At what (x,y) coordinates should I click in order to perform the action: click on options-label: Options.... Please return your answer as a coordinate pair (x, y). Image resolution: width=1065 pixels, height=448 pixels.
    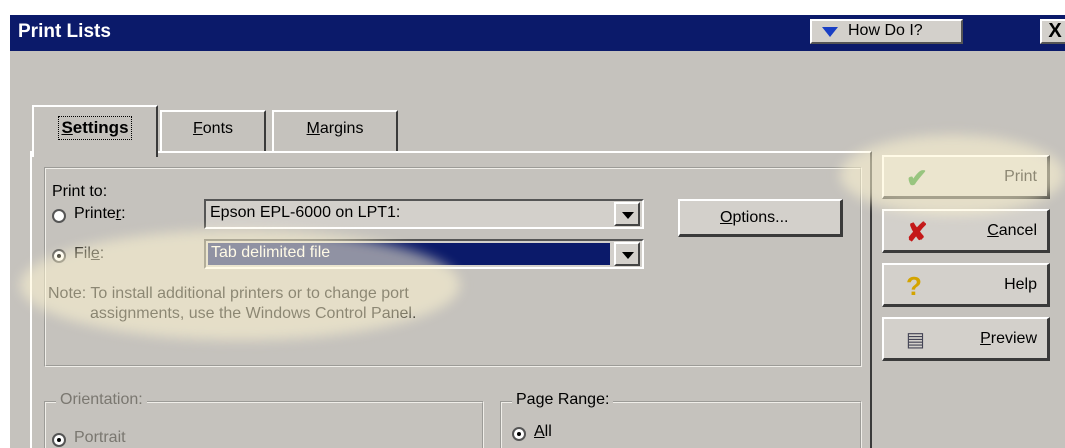
    Looking at the image, I should click on (754, 217).